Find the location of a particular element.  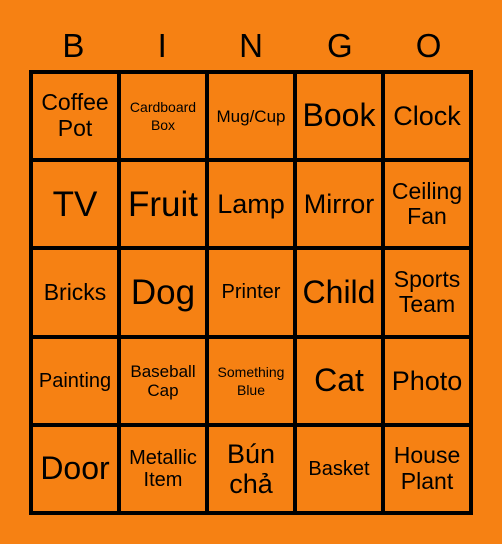

bingo-cell: Bricks is located at coordinates (75, 292).